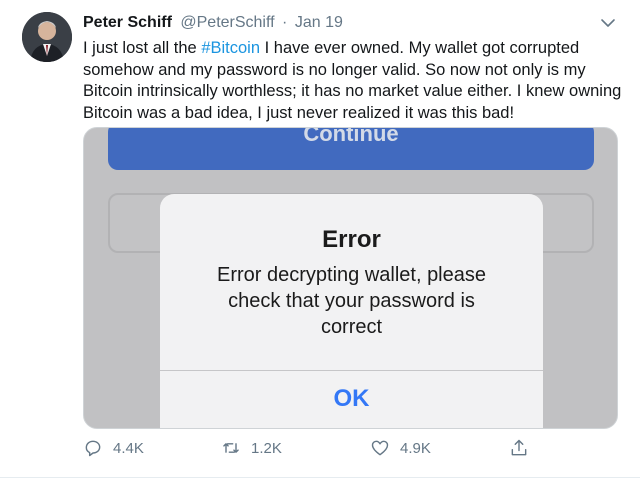 Image resolution: width=640 pixels, height=478 pixels. I want to click on like-button: 4.9K, so click(400, 448).